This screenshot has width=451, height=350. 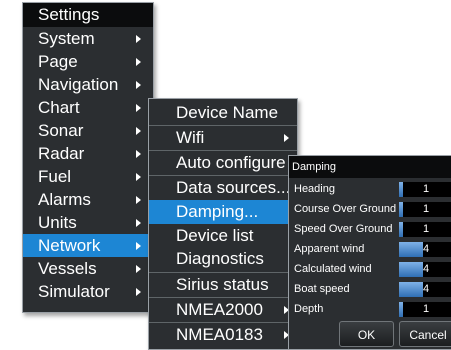 I want to click on settings-item-network: Network, so click(x=88, y=245).